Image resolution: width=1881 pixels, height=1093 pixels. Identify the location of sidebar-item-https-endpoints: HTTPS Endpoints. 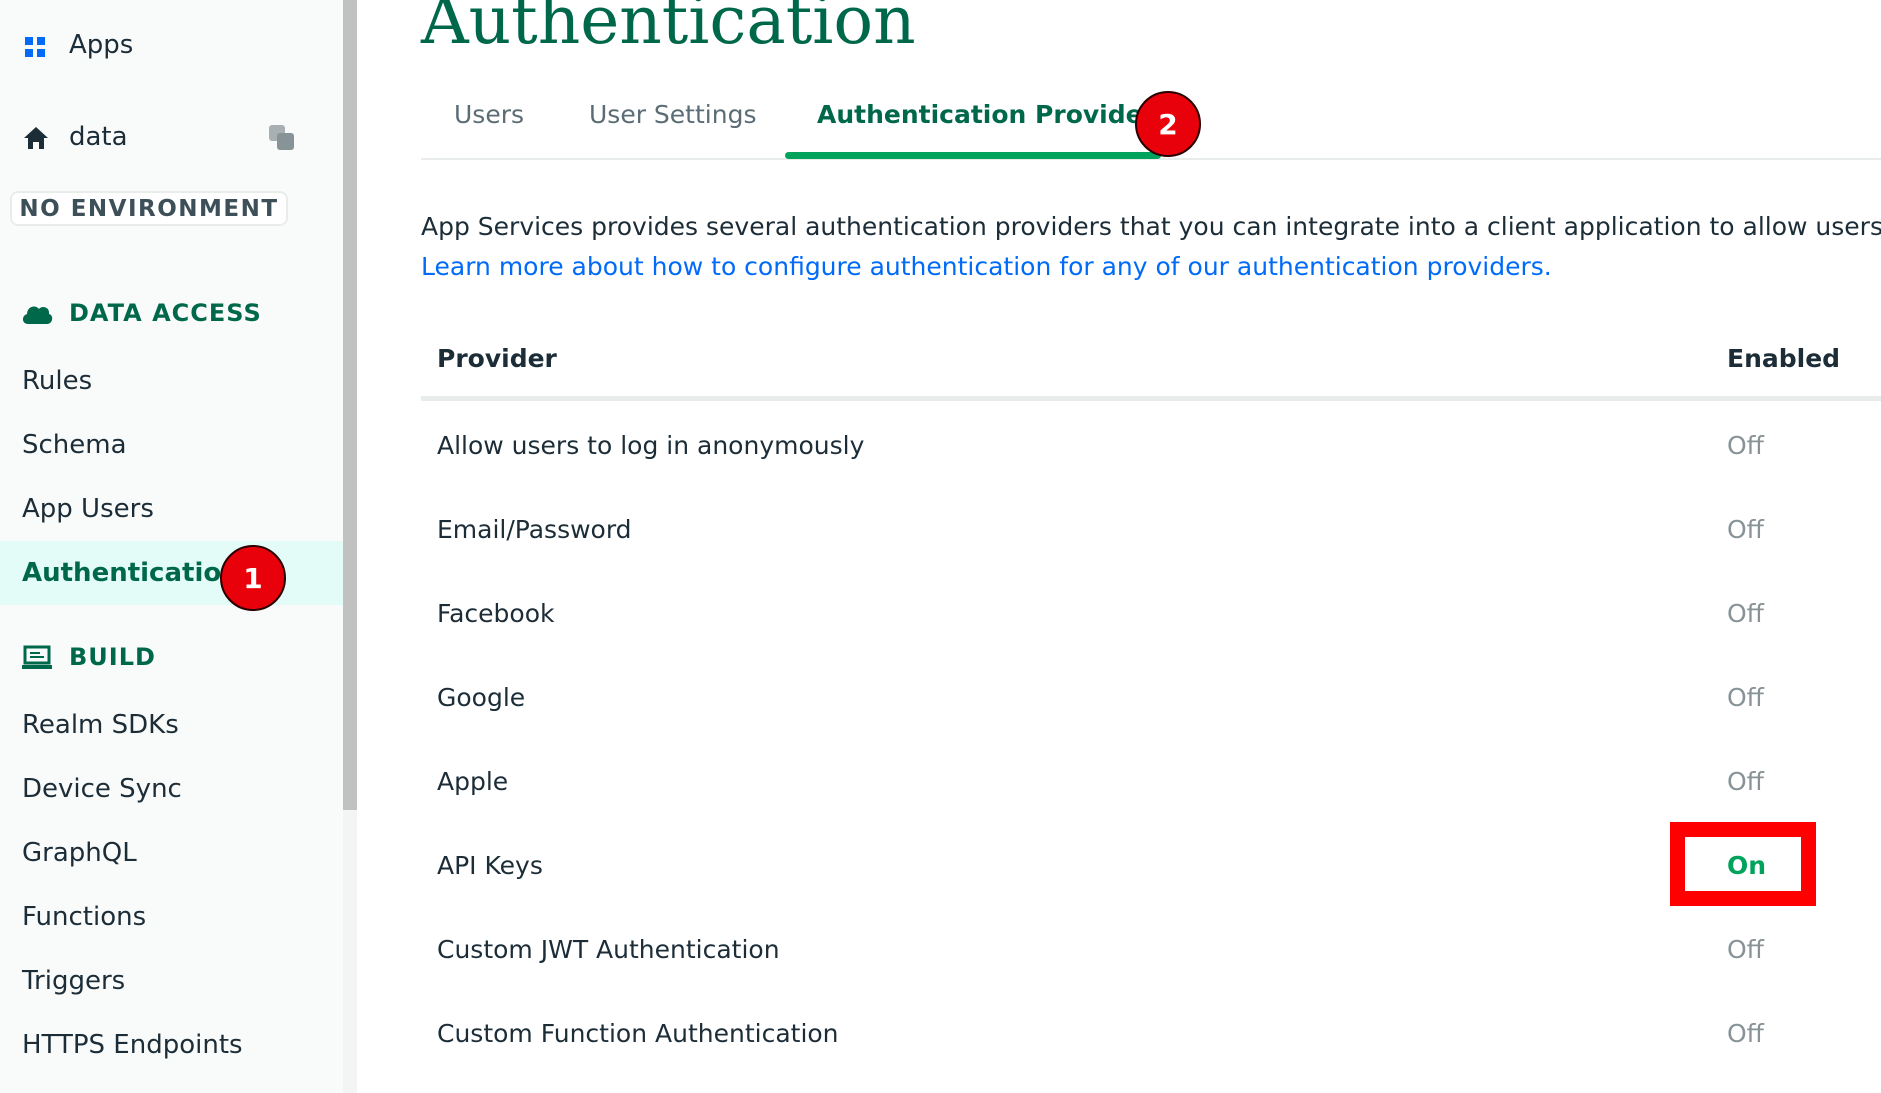
(171, 1045).